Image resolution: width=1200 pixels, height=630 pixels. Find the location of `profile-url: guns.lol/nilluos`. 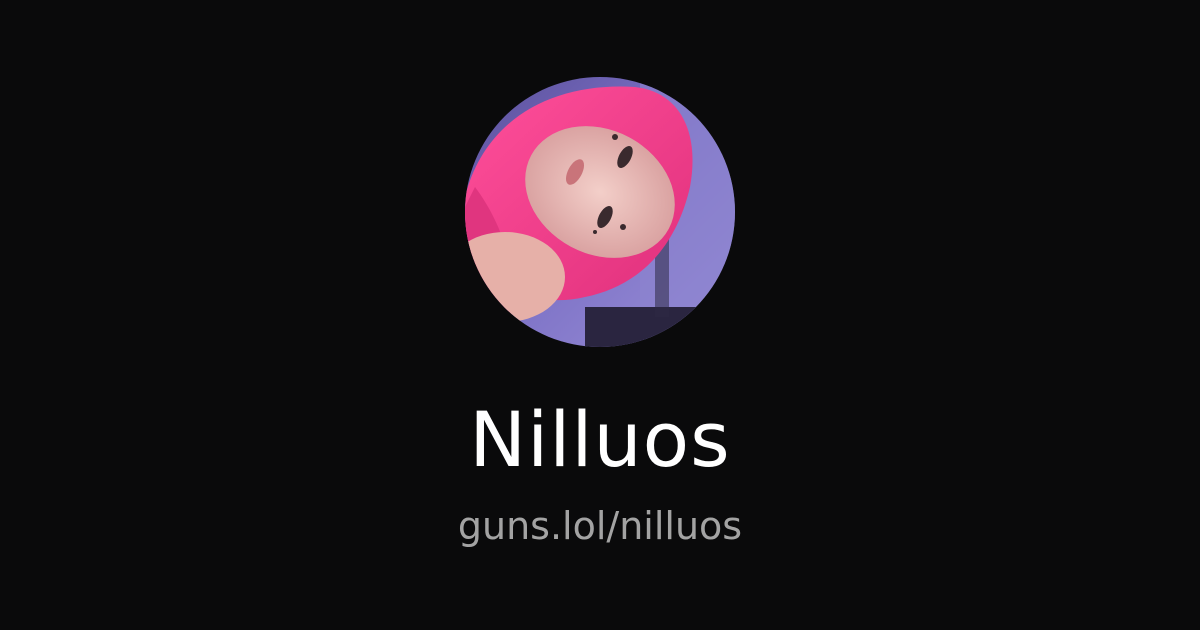

profile-url: guns.lol/nilluos is located at coordinates (600, 526).